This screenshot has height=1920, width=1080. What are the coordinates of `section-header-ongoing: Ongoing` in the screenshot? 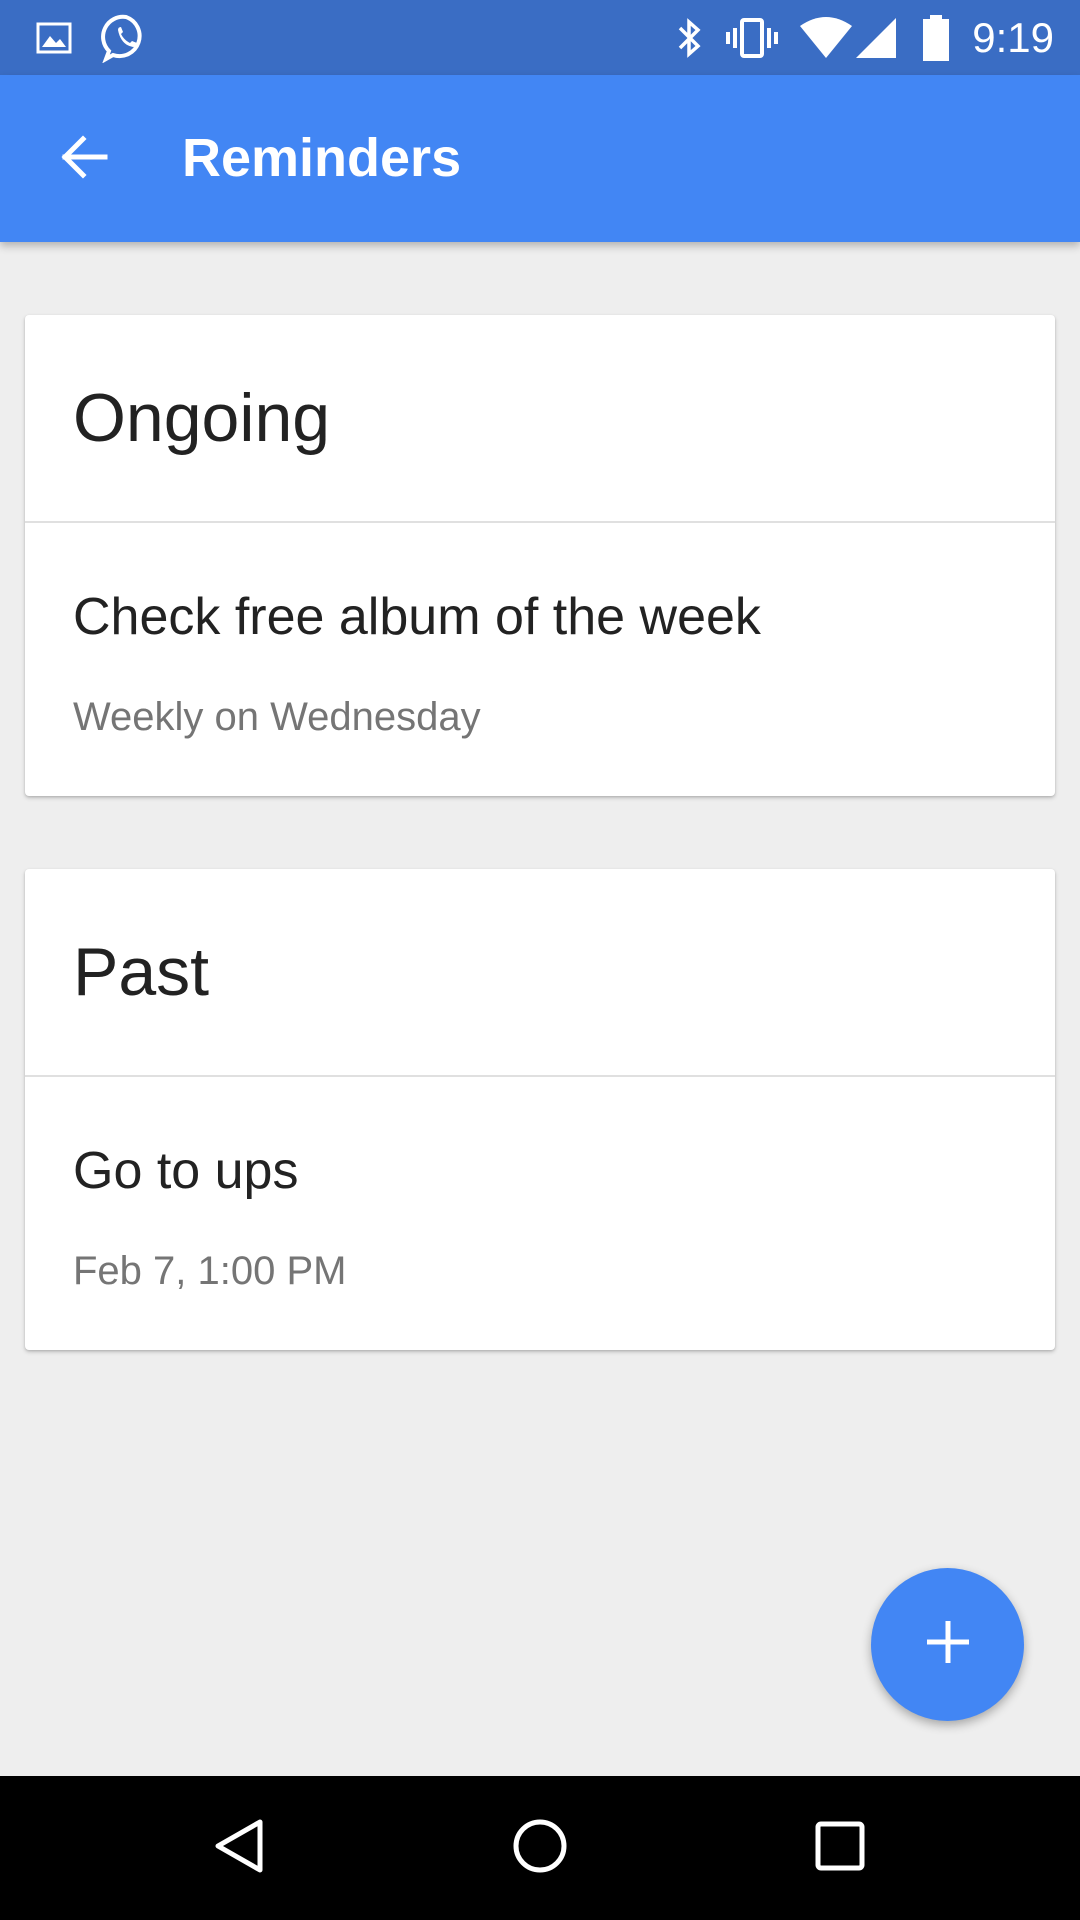 It's located at (540, 418).